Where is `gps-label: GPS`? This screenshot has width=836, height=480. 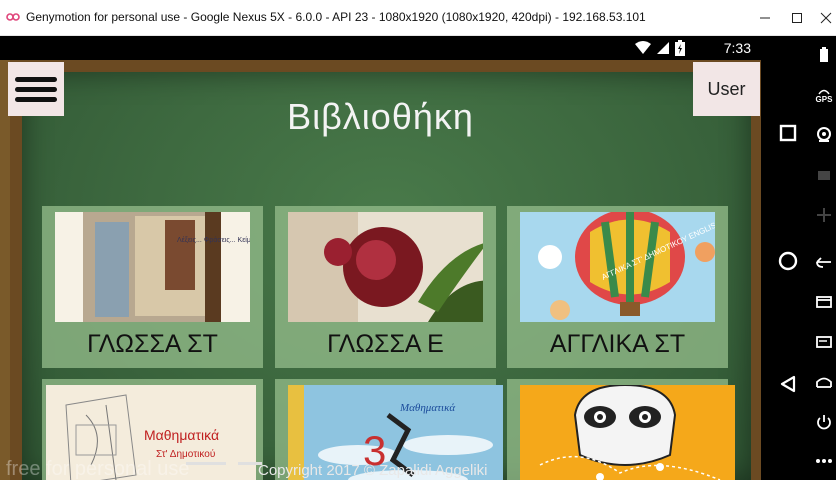
gps-label: GPS is located at coordinates (824, 99).